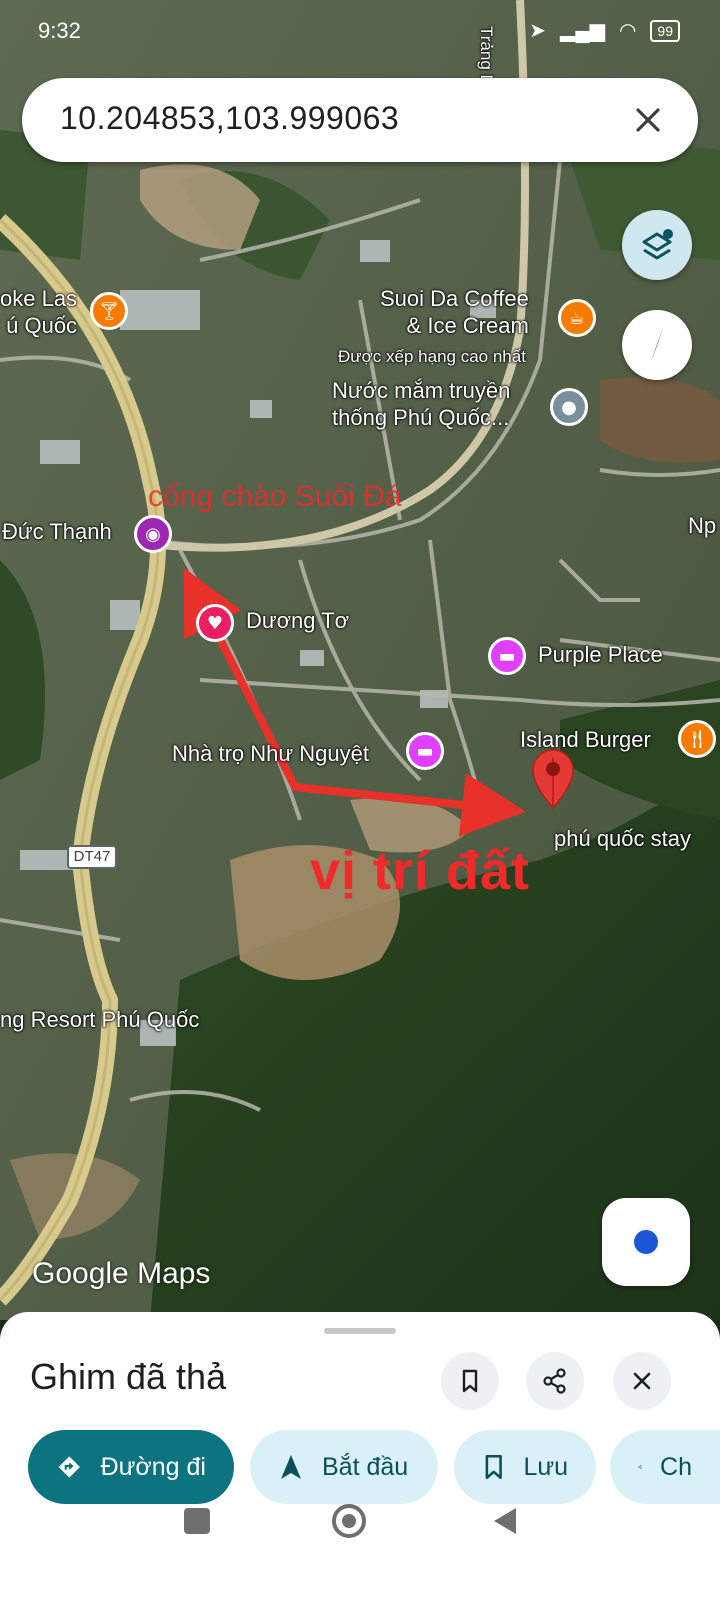 This screenshot has width=720, height=1600. What do you see at coordinates (582, 31) in the screenshot?
I see `signal-icon: ▂▄▆` at bounding box center [582, 31].